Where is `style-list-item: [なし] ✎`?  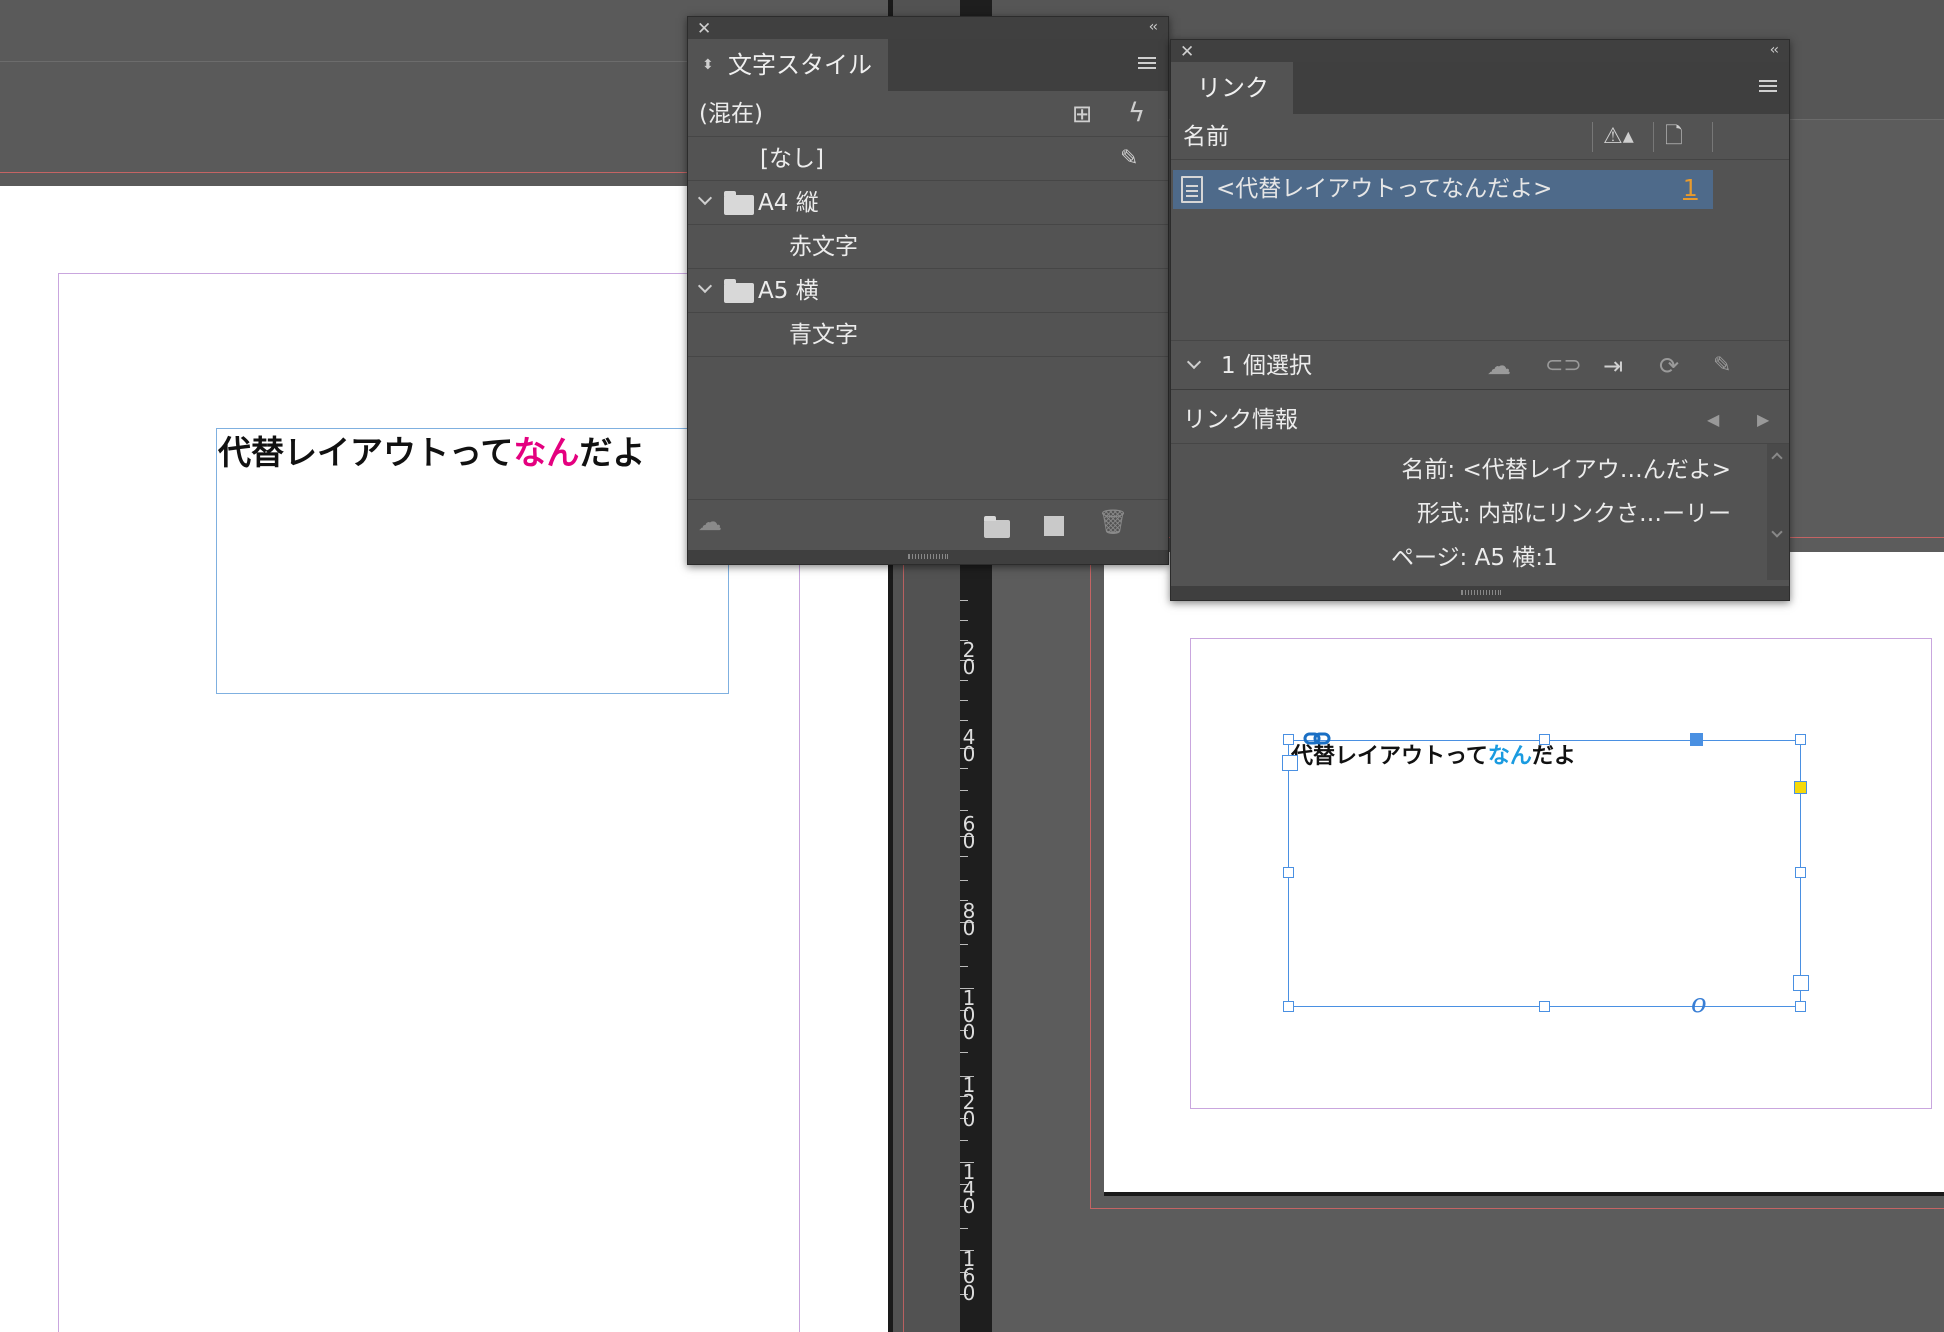 style-list-item: [なし] ✎ is located at coordinates (928, 159).